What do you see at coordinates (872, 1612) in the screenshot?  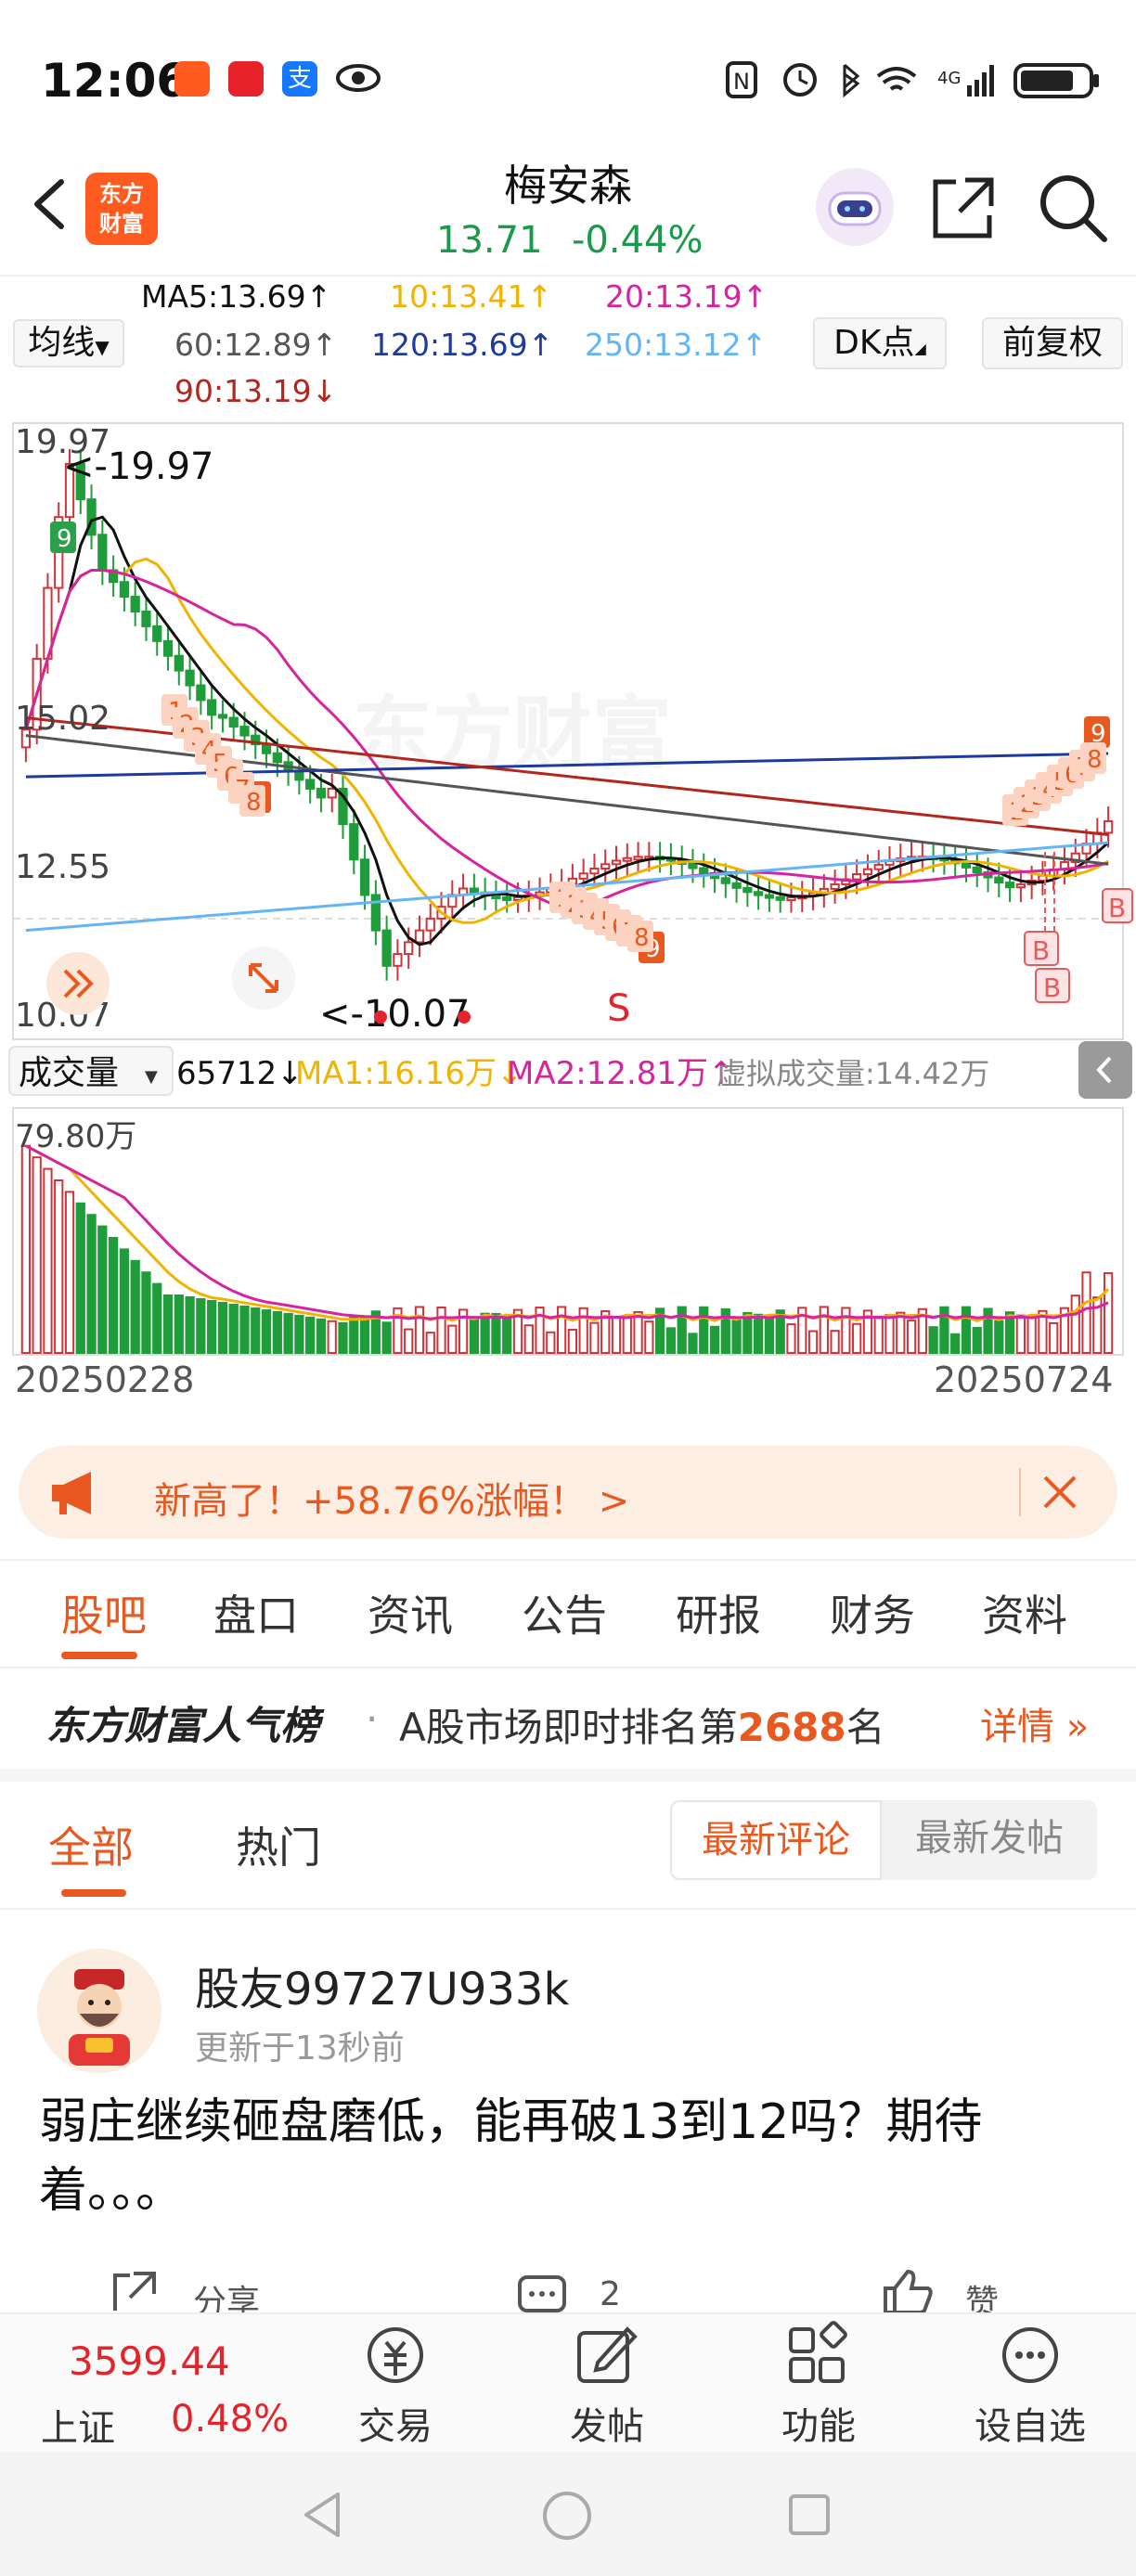 I see `tab-finance: 财务` at bounding box center [872, 1612].